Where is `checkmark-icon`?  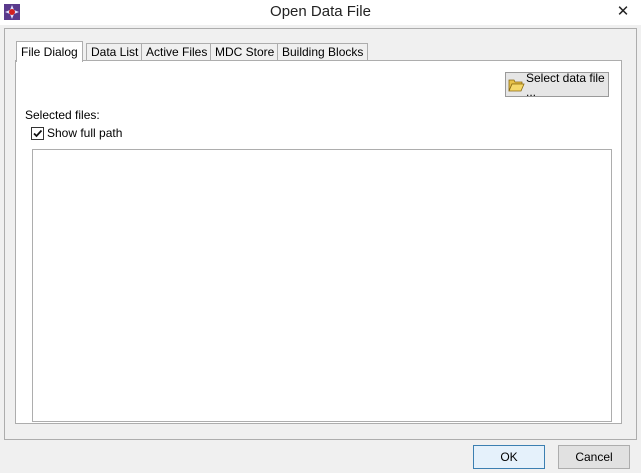 checkmark-icon is located at coordinates (38, 133).